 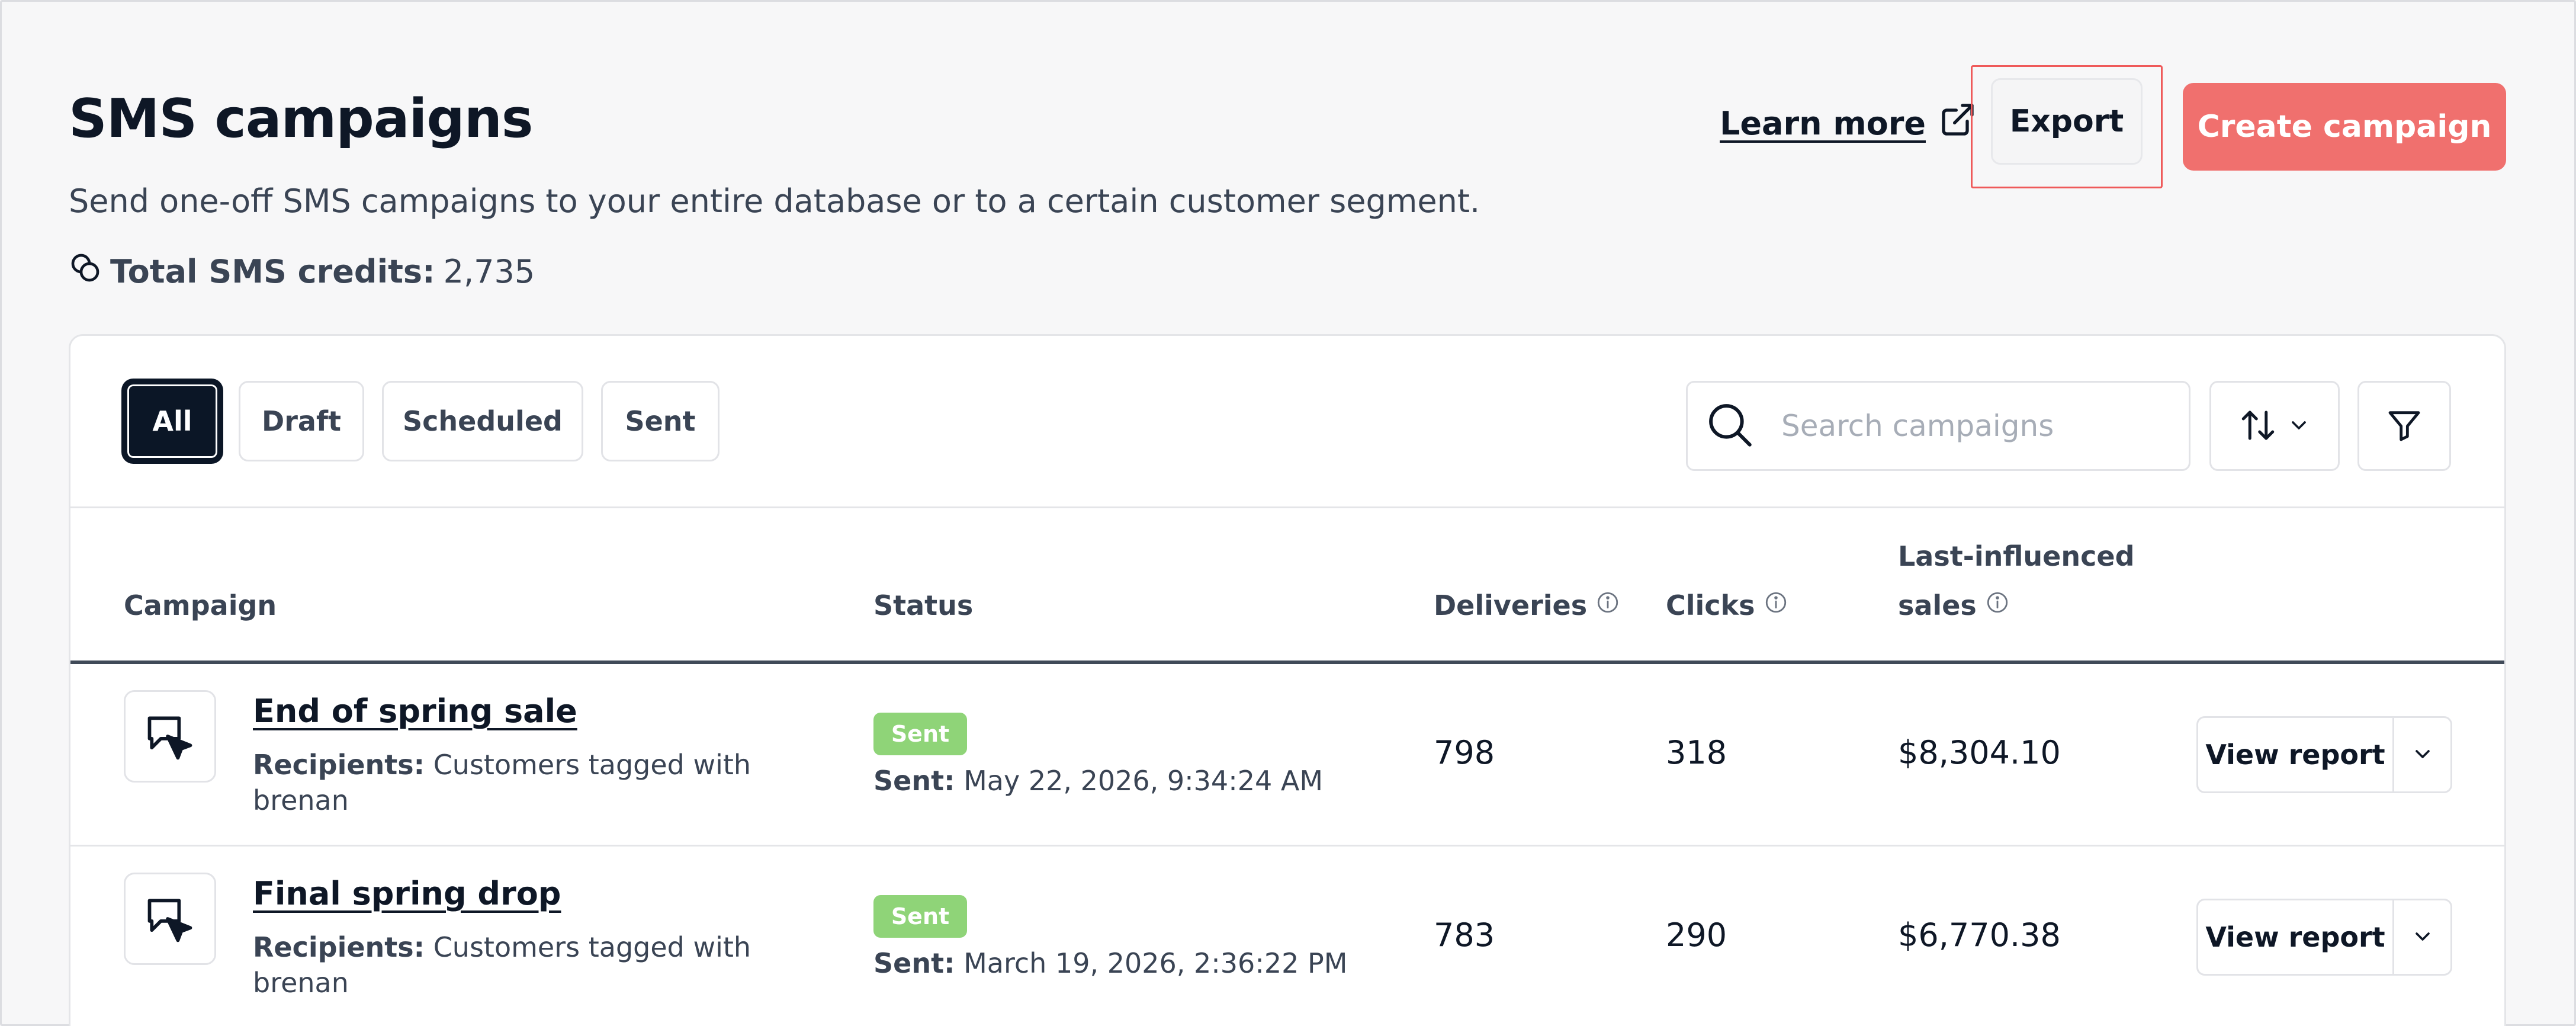 I want to click on column-header-sales: sales, so click(x=1954, y=605).